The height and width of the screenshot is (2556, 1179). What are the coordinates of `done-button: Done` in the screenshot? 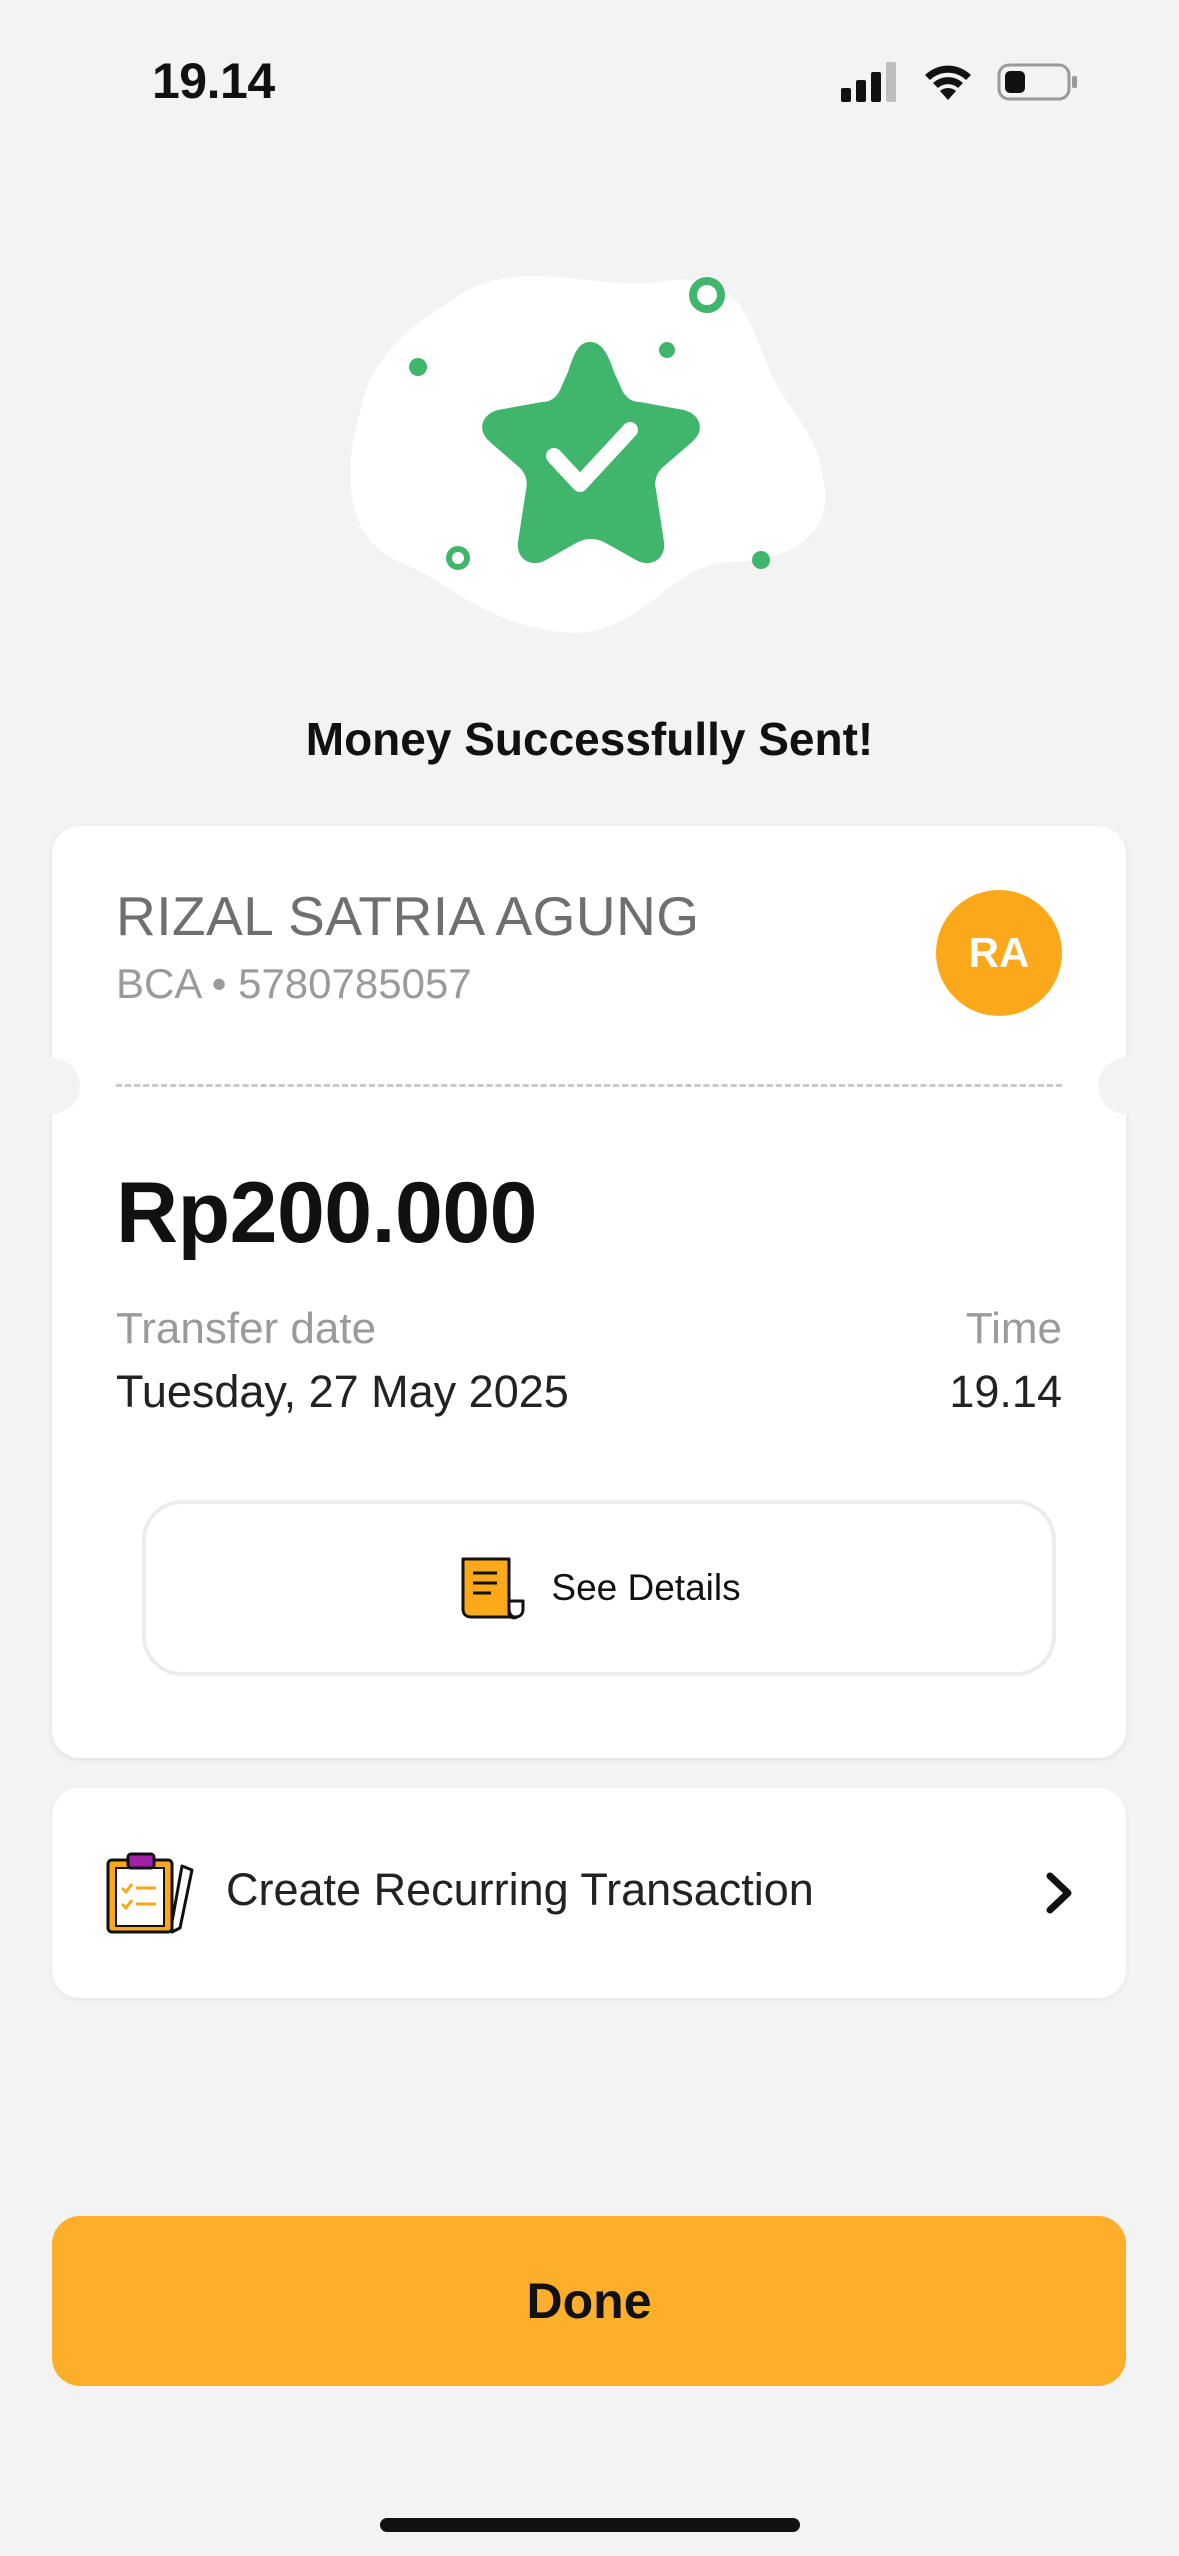 It's located at (589, 2301).